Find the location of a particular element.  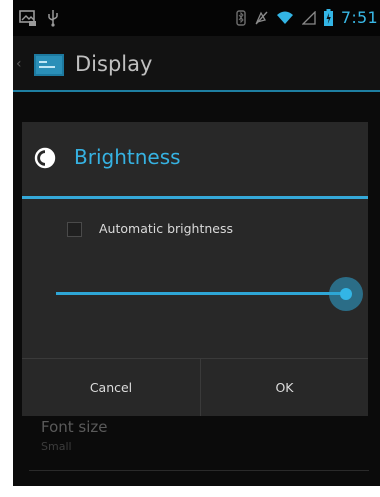

signal-icon is located at coordinates (308, 17).